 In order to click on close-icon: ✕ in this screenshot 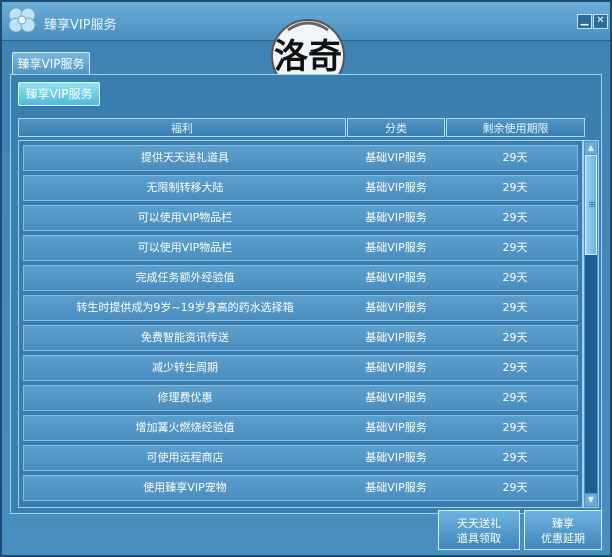, I will do `click(600, 20)`.